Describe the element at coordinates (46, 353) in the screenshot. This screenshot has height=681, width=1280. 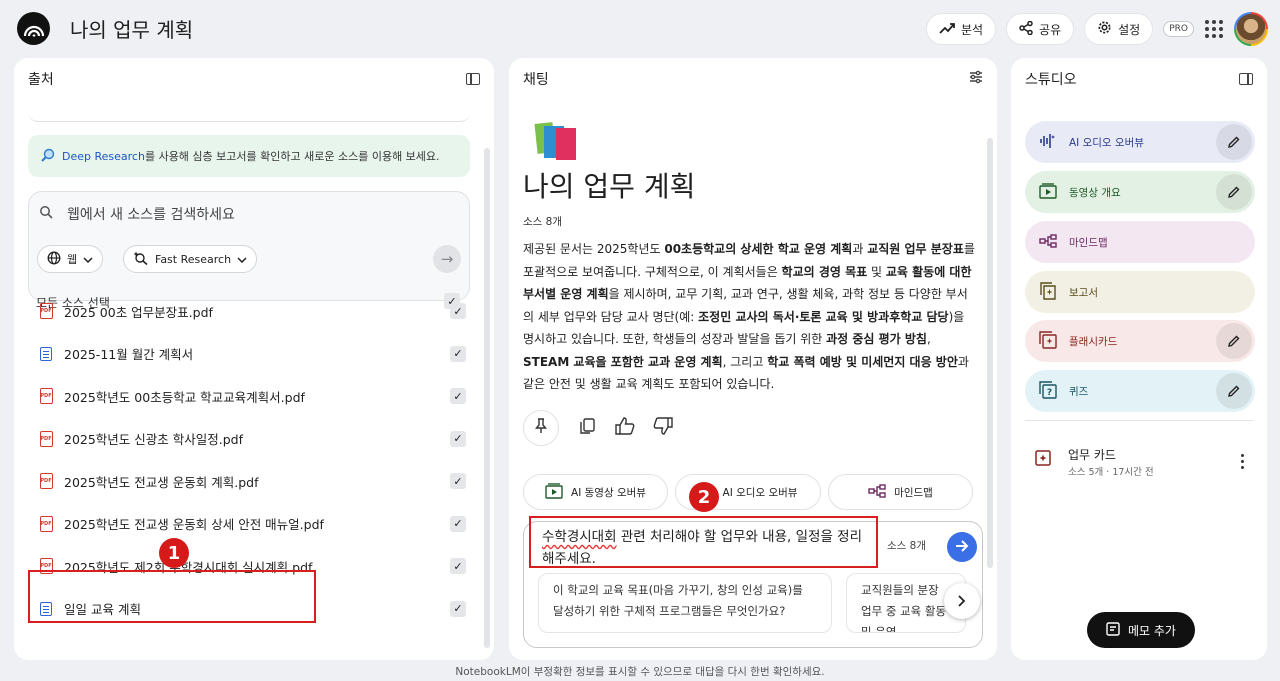
I see `document-icon` at that location.